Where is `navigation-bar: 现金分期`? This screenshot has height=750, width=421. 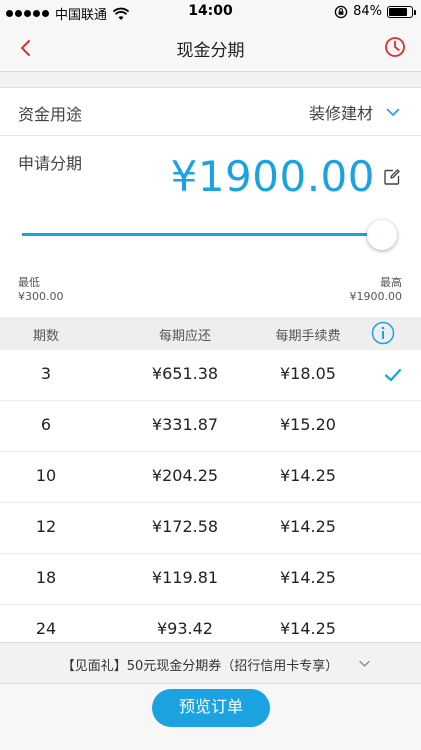 navigation-bar: 现金分期 is located at coordinates (210, 48).